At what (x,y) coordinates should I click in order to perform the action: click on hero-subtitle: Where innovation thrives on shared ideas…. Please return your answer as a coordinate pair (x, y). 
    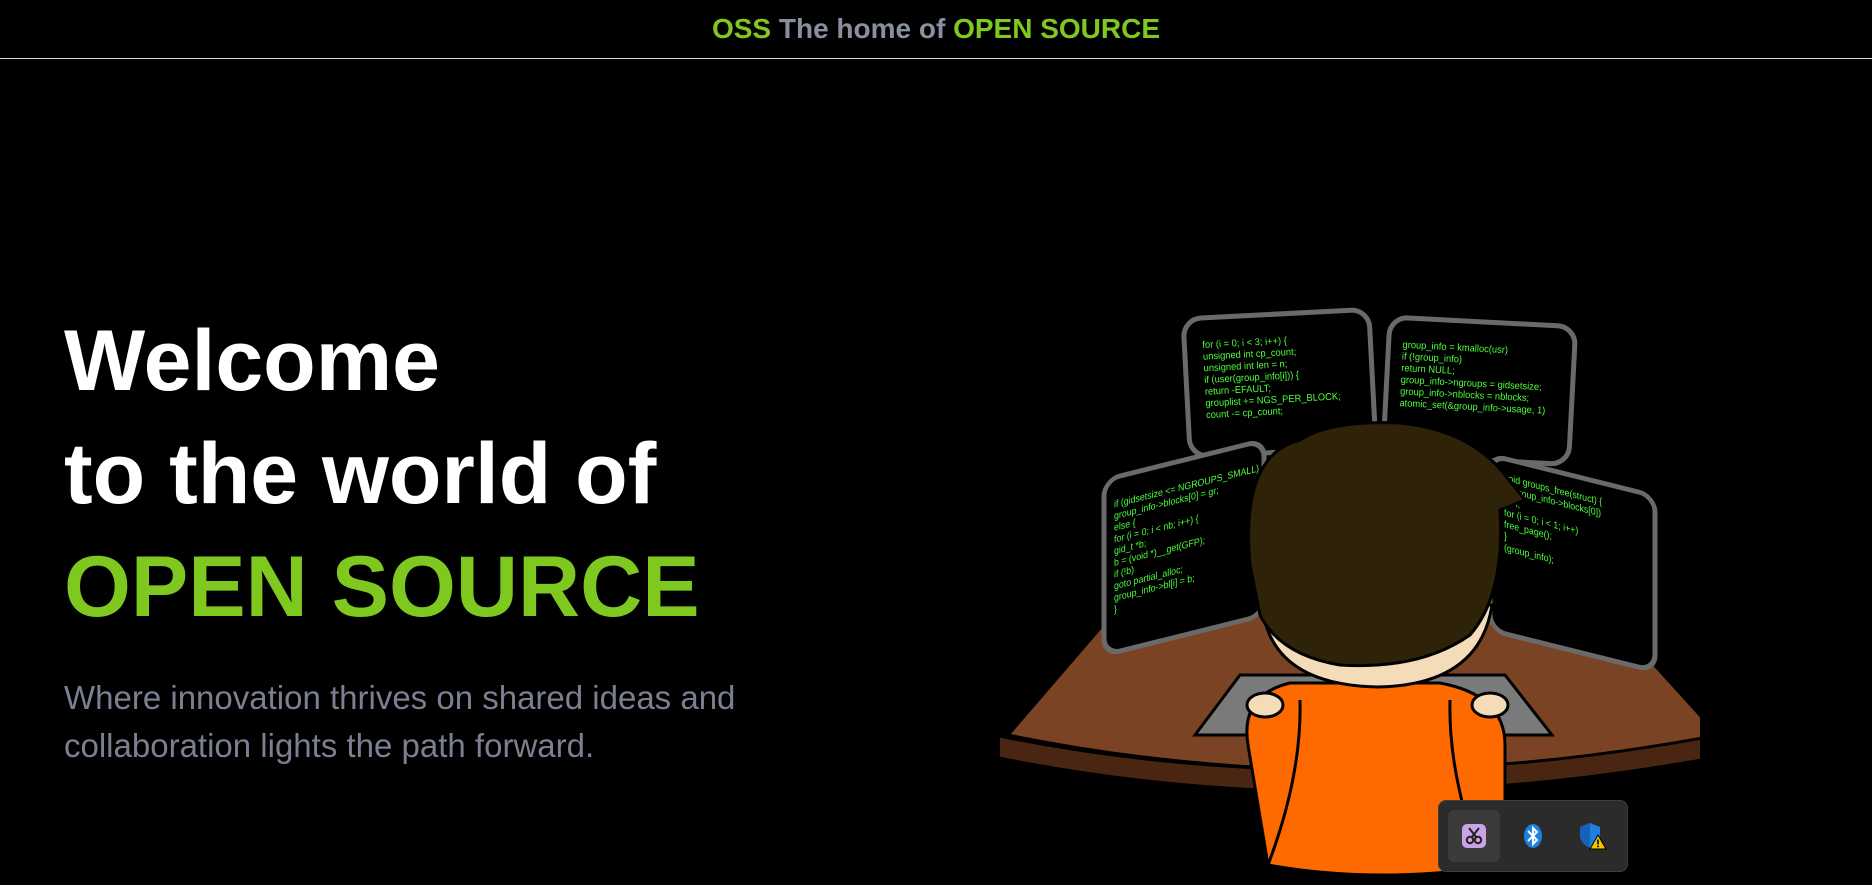
    Looking at the image, I should click on (400, 721).